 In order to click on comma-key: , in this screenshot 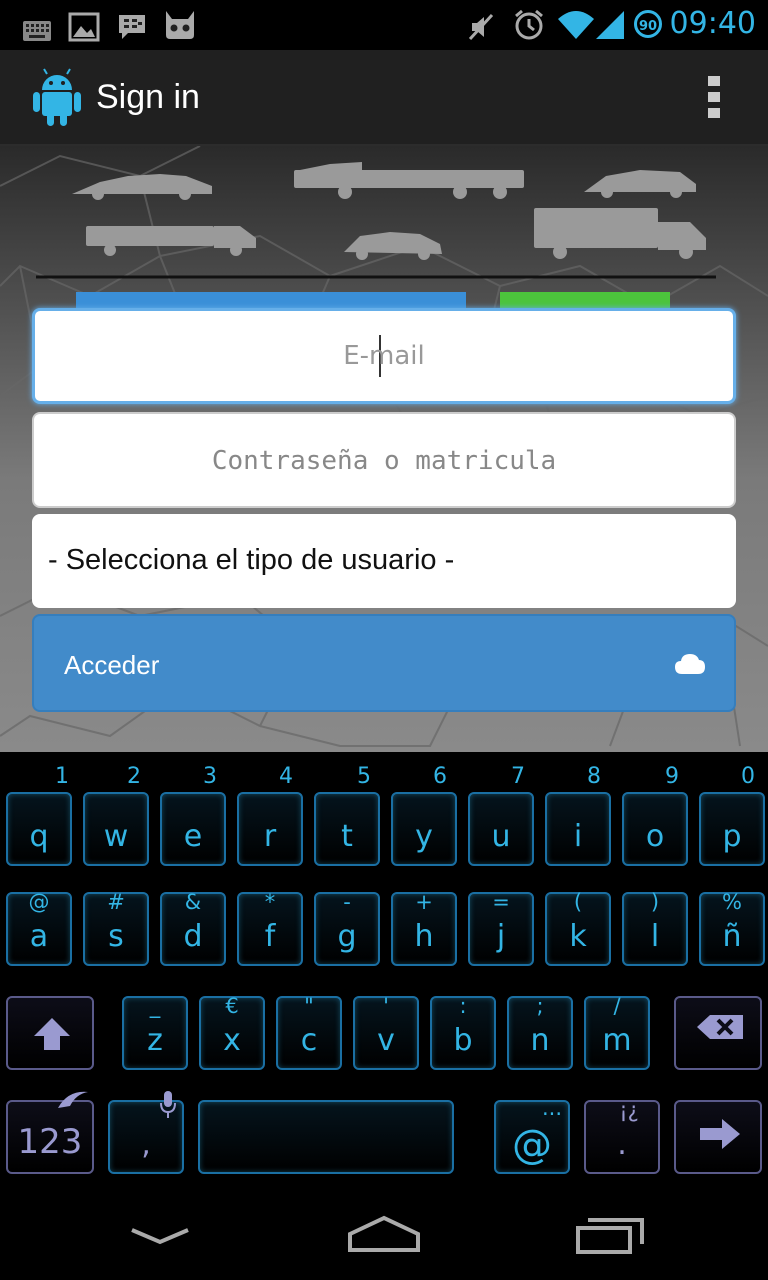, I will do `click(146, 1132)`.